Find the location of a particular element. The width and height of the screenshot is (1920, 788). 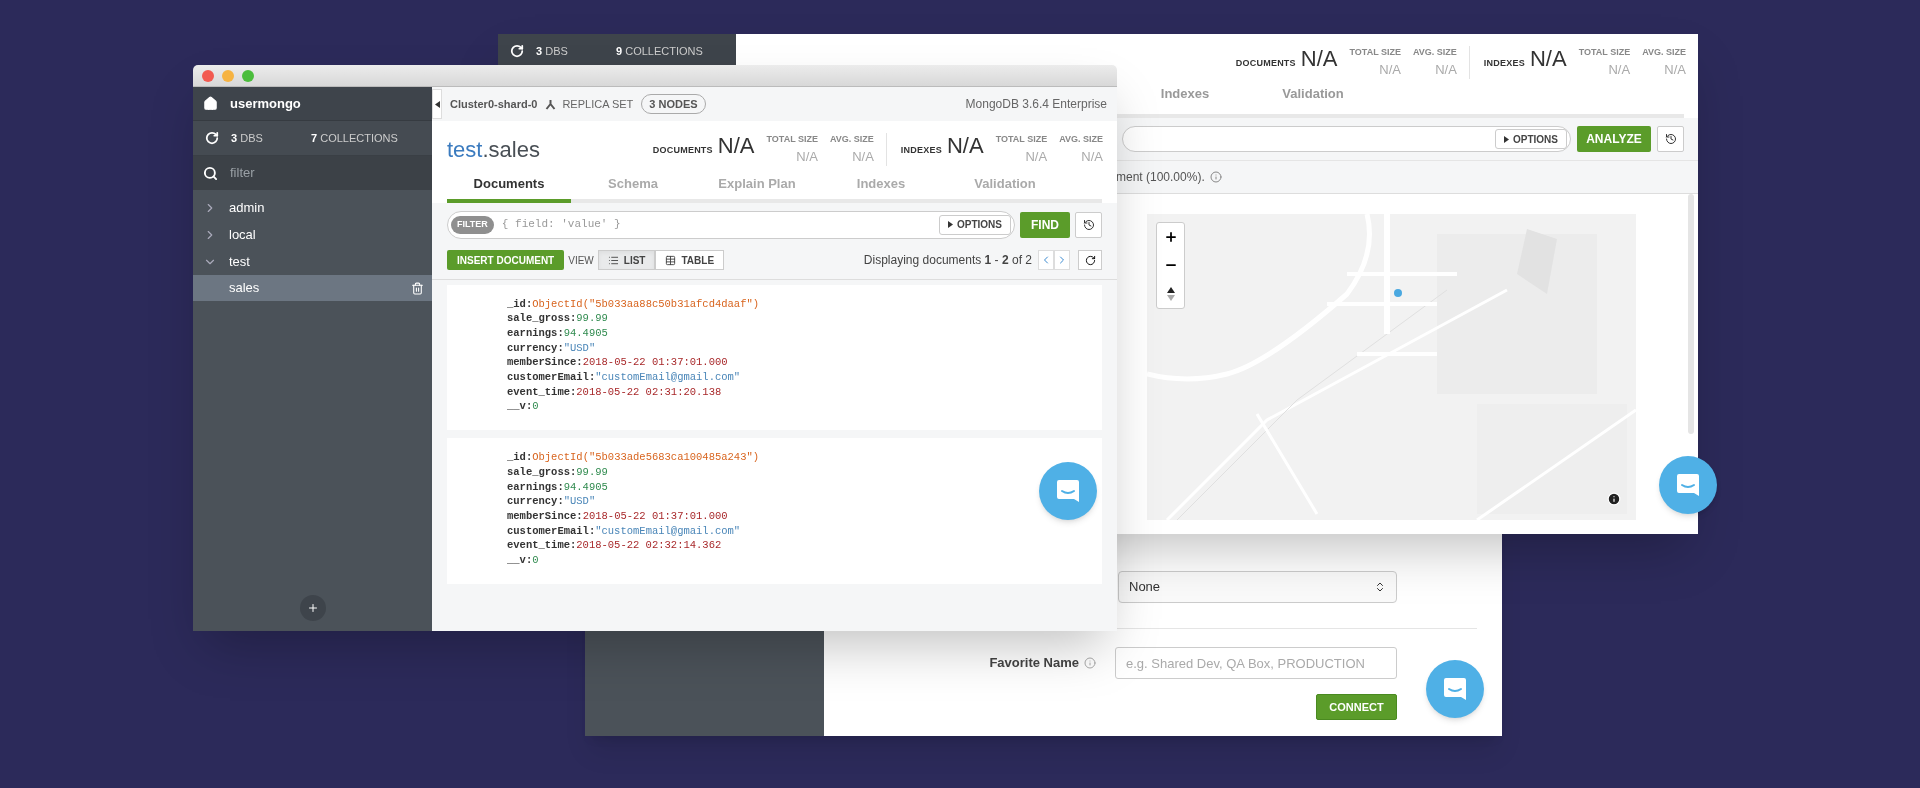

add-database-button is located at coordinates (312, 608).